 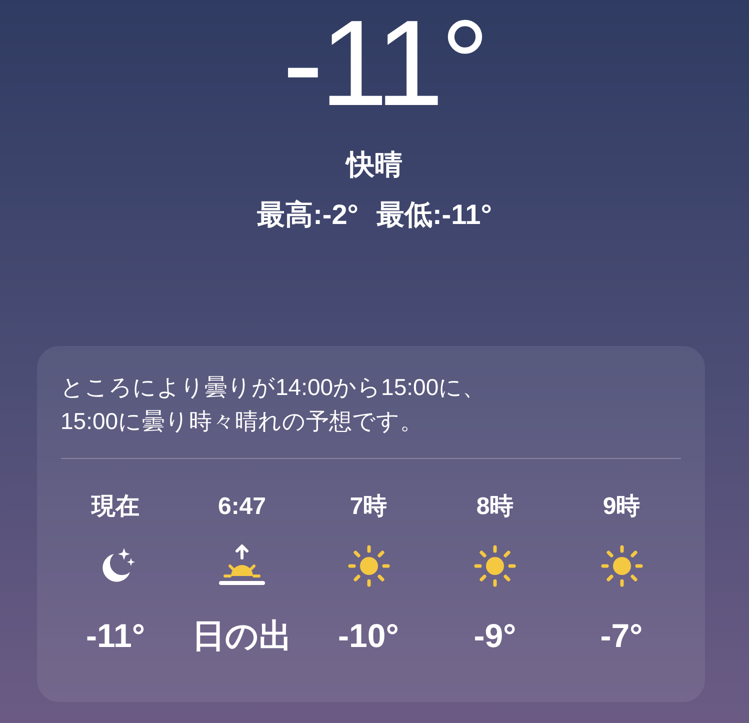 What do you see at coordinates (116, 636) in the screenshot?
I see `hour-temperature: -11°` at bounding box center [116, 636].